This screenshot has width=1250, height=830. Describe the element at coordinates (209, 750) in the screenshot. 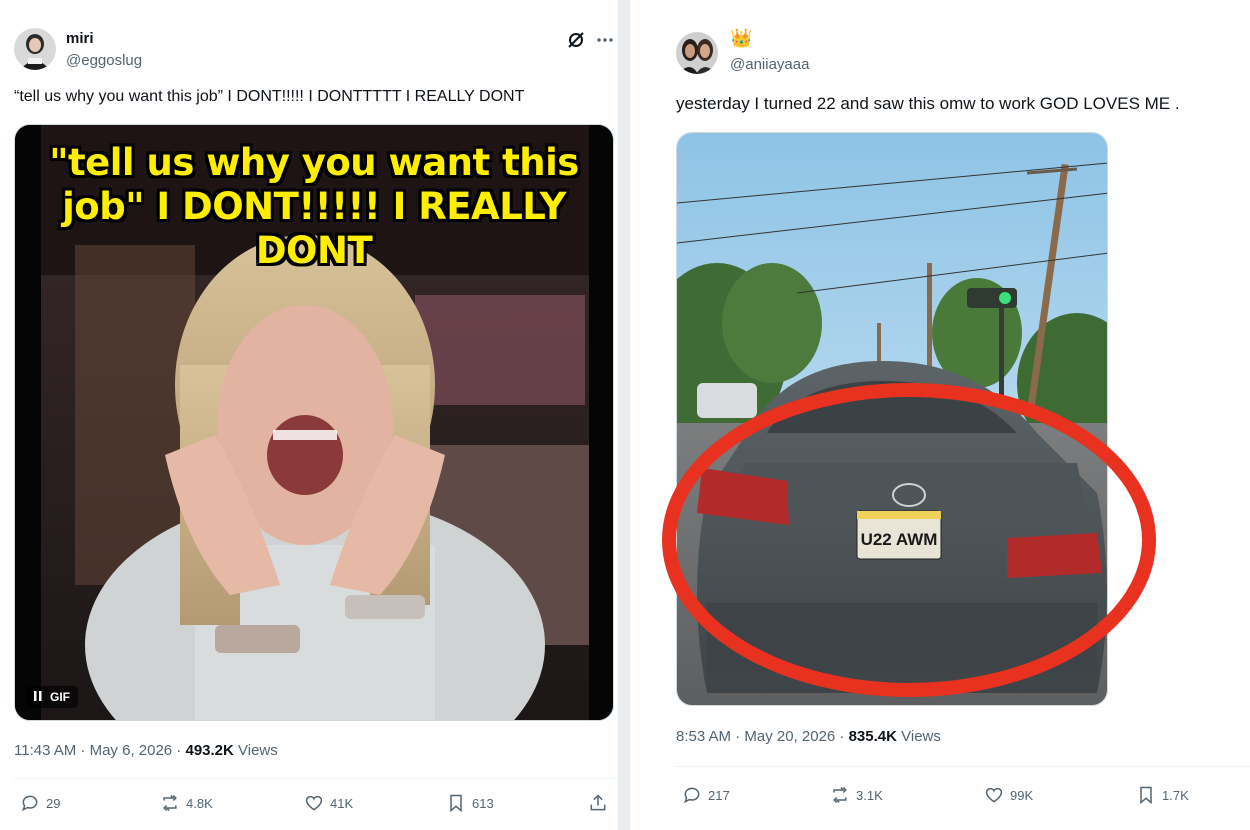

I see `views-count: 493.2K` at that location.